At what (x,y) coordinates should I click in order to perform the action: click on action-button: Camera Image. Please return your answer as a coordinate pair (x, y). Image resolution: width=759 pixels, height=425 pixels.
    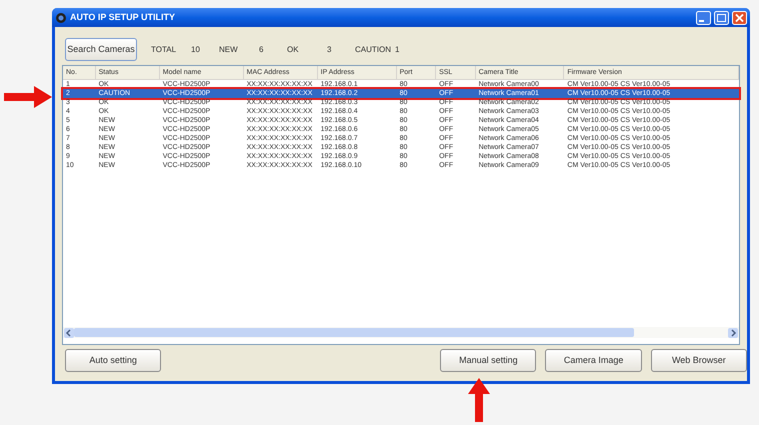
    Looking at the image, I should click on (593, 360).